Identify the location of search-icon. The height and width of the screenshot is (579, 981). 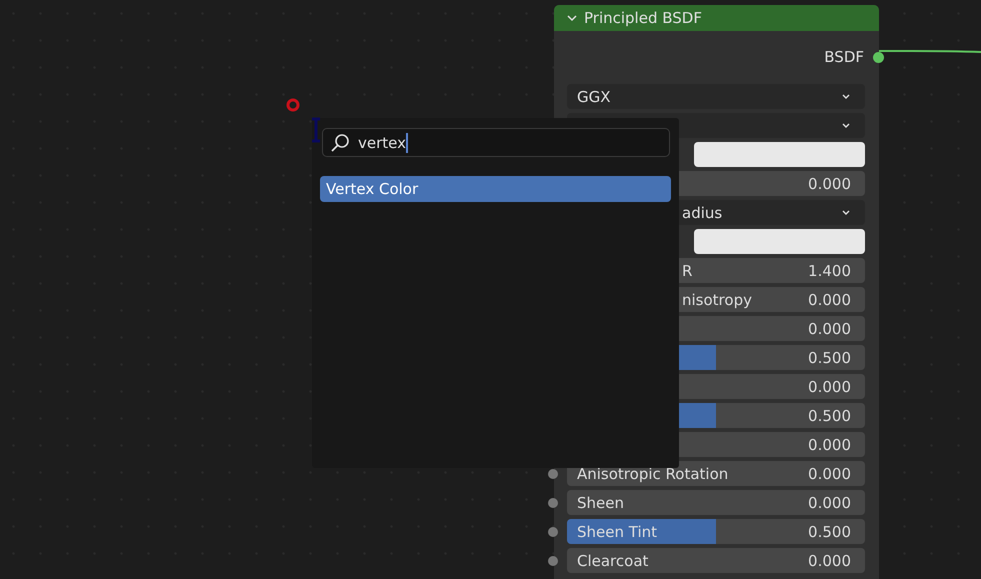
(340, 142).